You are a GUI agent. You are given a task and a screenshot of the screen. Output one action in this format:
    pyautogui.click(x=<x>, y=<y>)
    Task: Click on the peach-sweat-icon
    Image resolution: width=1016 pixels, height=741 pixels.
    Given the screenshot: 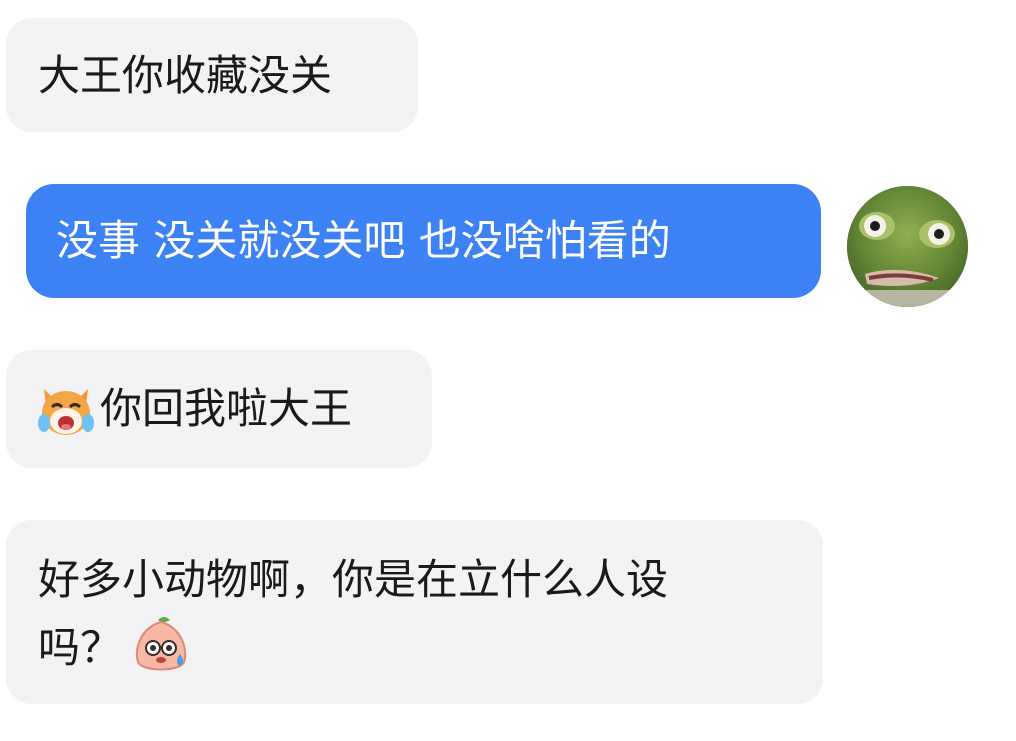 What is the action you would take?
    pyautogui.click(x=161, y=645)
    